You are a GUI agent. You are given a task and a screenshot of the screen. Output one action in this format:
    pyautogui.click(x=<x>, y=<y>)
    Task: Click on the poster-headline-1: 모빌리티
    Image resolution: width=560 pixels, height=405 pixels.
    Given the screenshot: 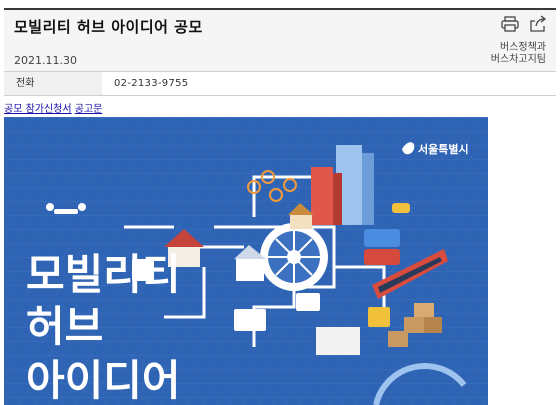 What is the action you would take?
    pyautogui.click(x=103, y=274)
    